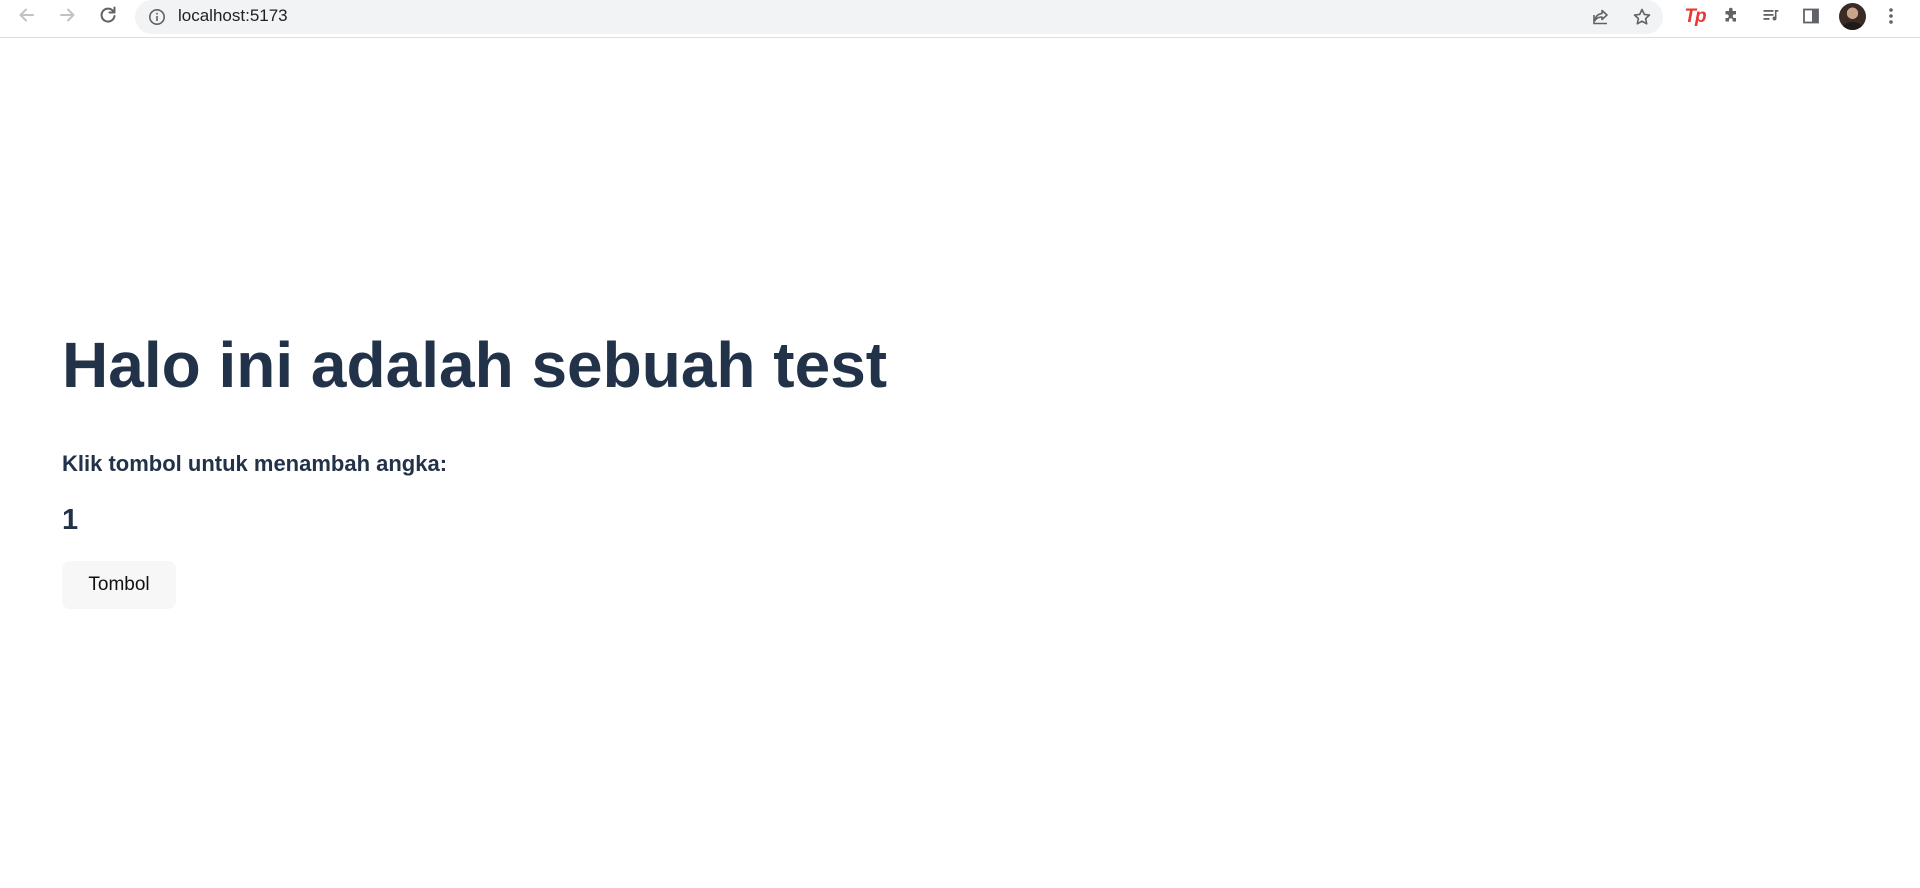  What do you see at coordinates (233, 16) in the screenshot?
I see `url-text: localhost:5173` at bounding box center [233, 16].